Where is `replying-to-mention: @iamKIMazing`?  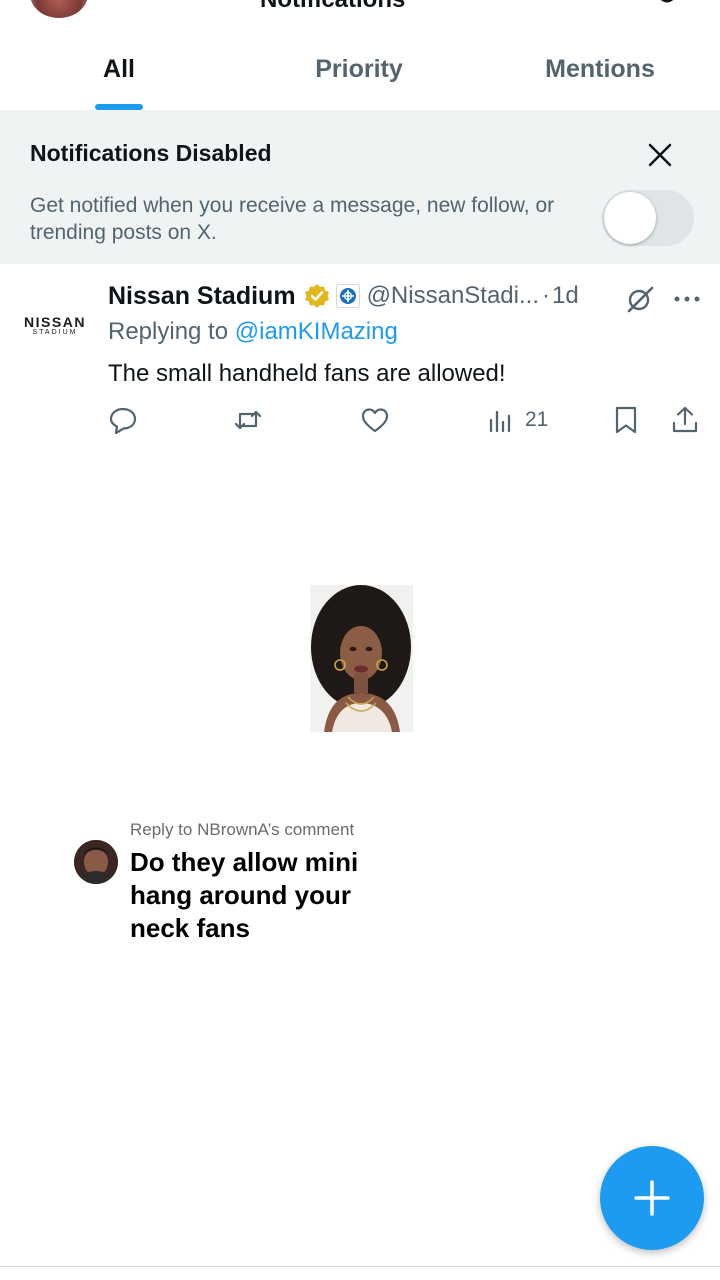 replying-to-mention: @iamKIMazing is located at coordinates (316, 331).